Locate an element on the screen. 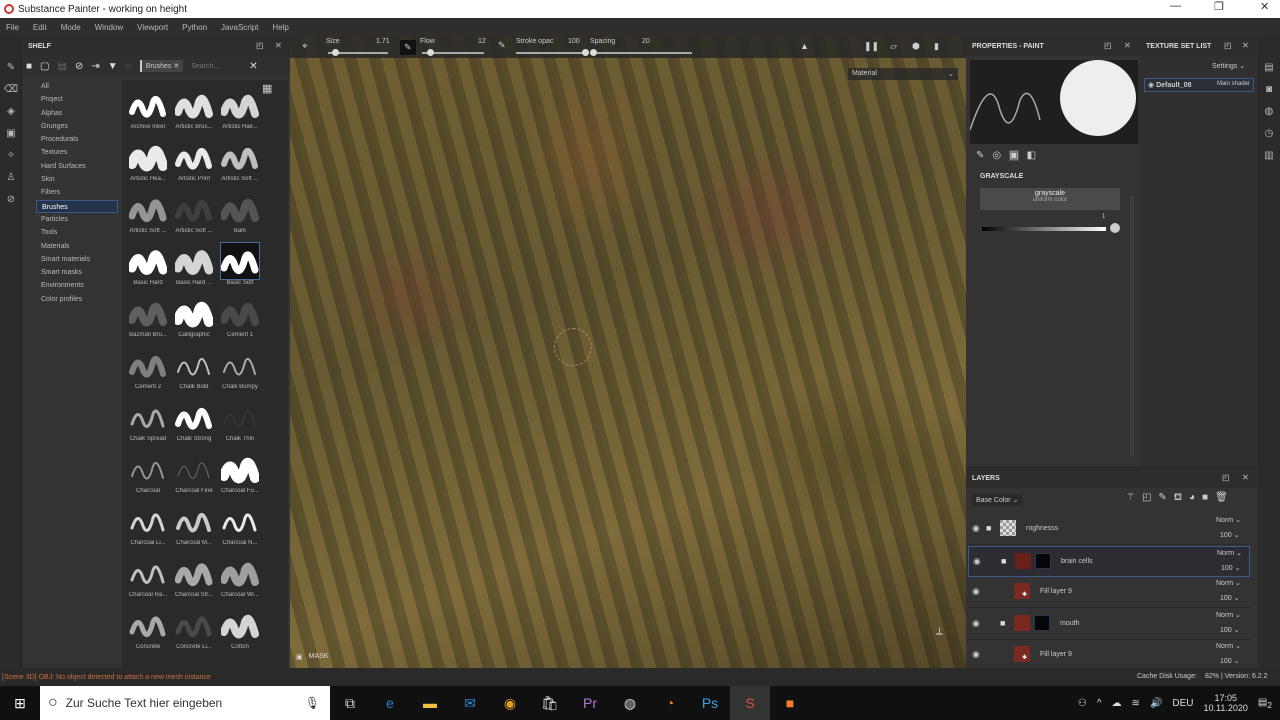 Image resolution: width=1280 pixels, height=720 pixels. tray-chevron-icon: ^ is located at coordinates (1099, 703).